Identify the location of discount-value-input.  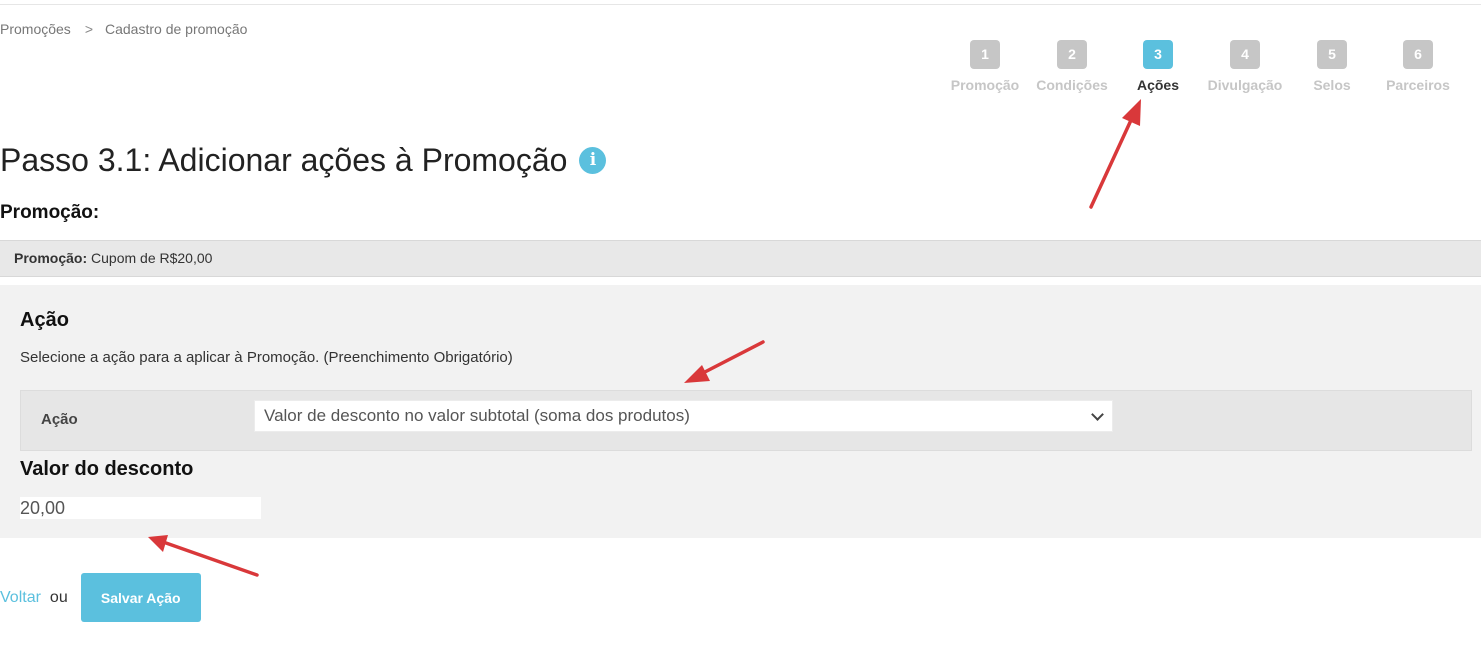
(140, 508).